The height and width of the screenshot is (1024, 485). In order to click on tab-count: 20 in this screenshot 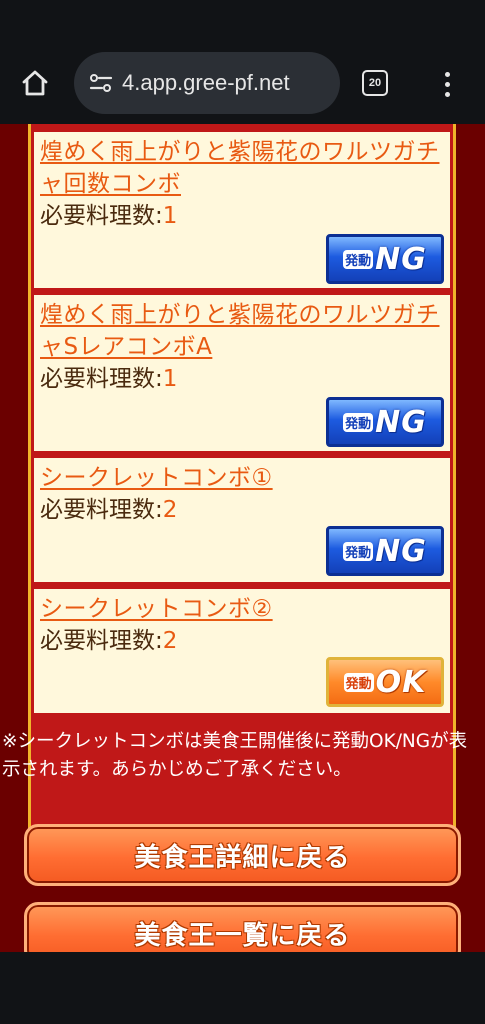, I will do `click(375, 83)`.